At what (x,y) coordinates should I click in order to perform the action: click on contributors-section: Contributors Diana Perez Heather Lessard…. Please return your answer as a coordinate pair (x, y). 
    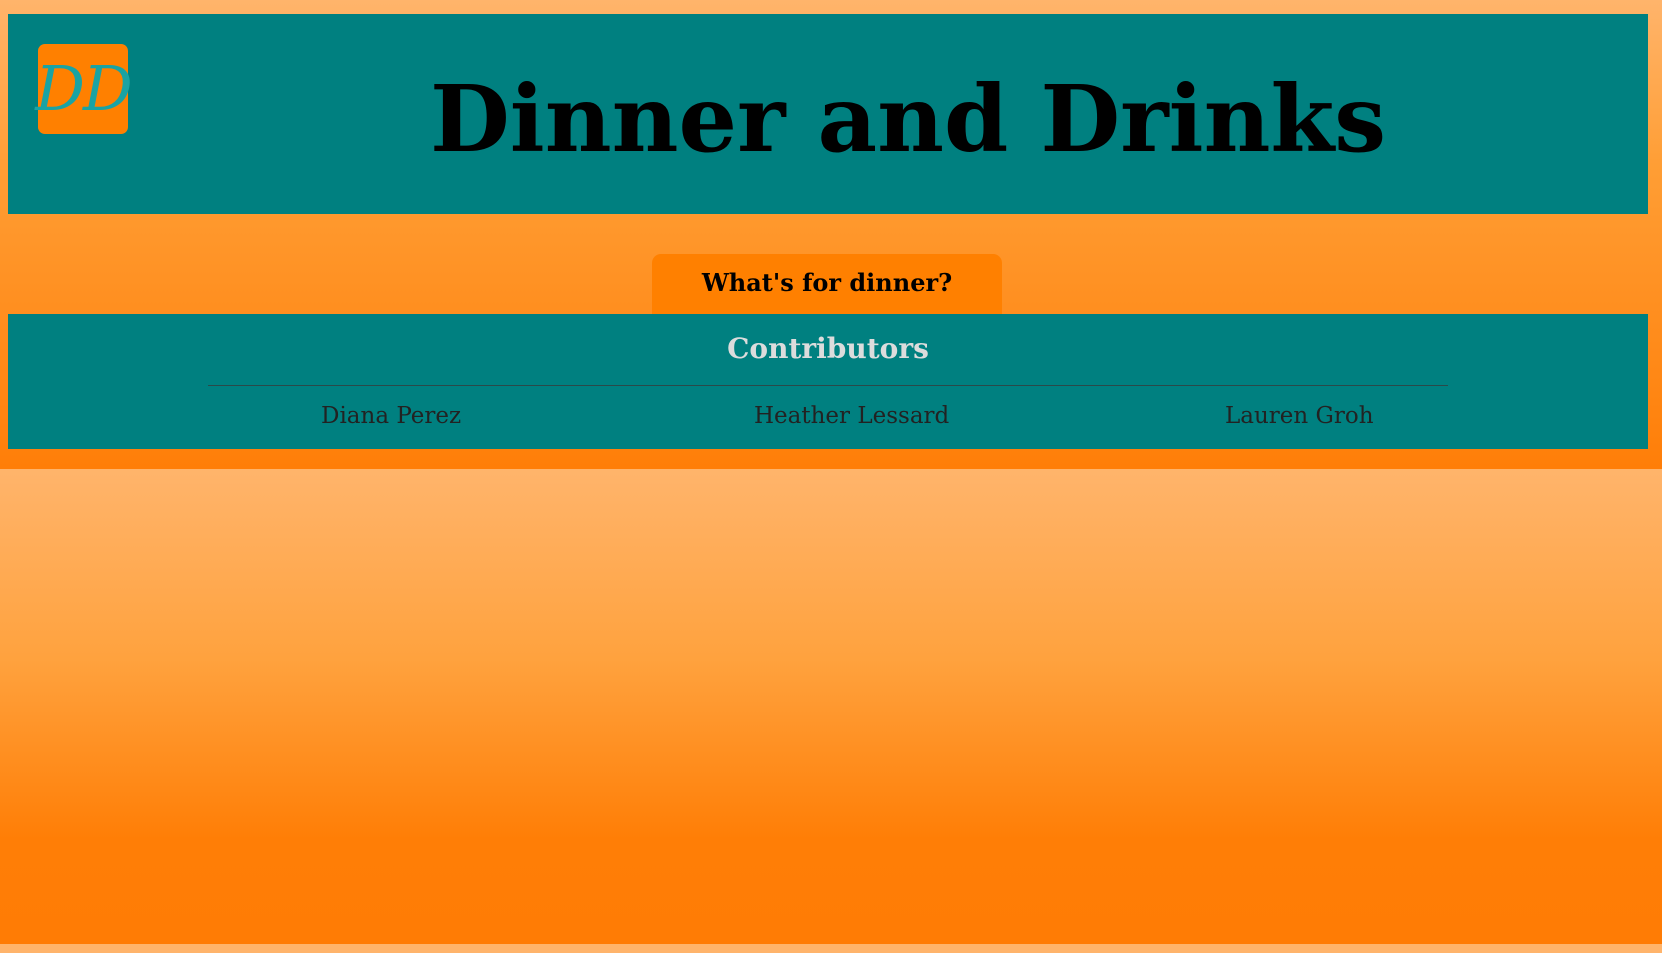
    Looking at the image, I should click on (828, 381).